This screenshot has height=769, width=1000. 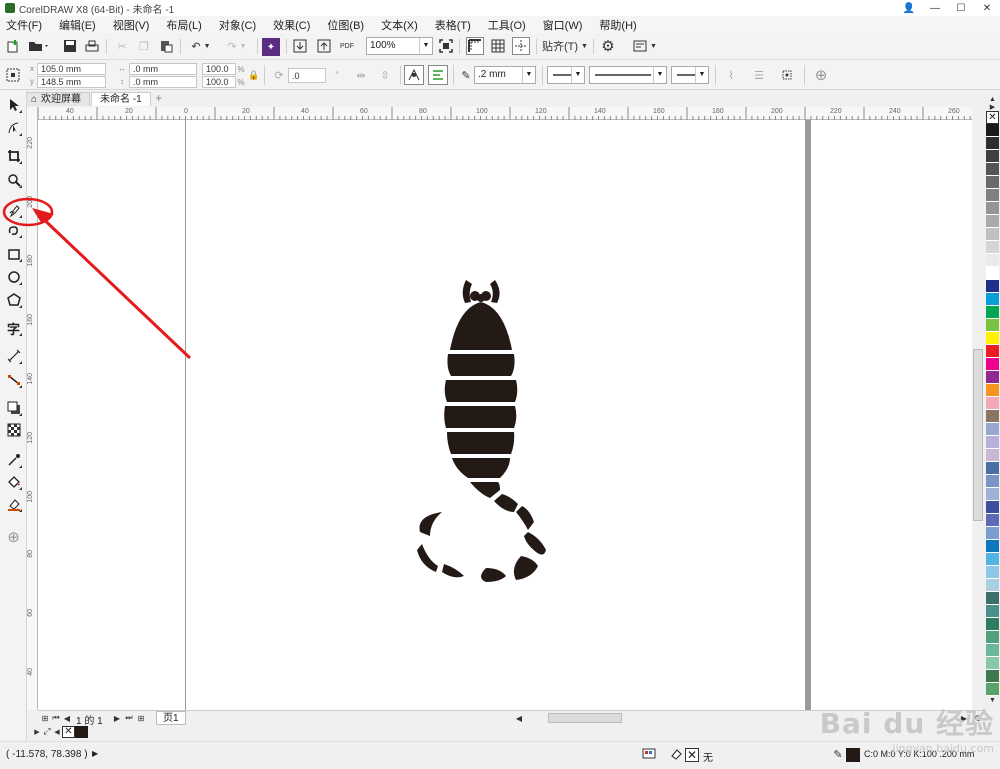 I want to click on save-icon, so click(x=70, y=46).